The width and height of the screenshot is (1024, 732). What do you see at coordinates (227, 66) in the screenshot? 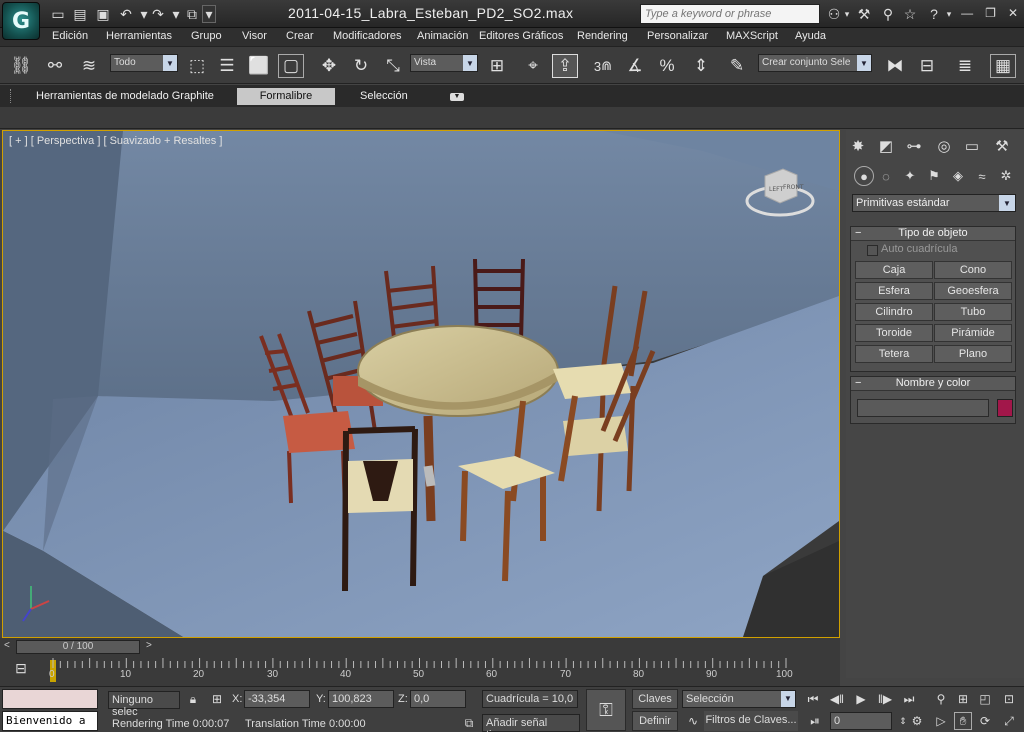
I see `select-by-name-icon: ☰` at bounding box center [227, 66].